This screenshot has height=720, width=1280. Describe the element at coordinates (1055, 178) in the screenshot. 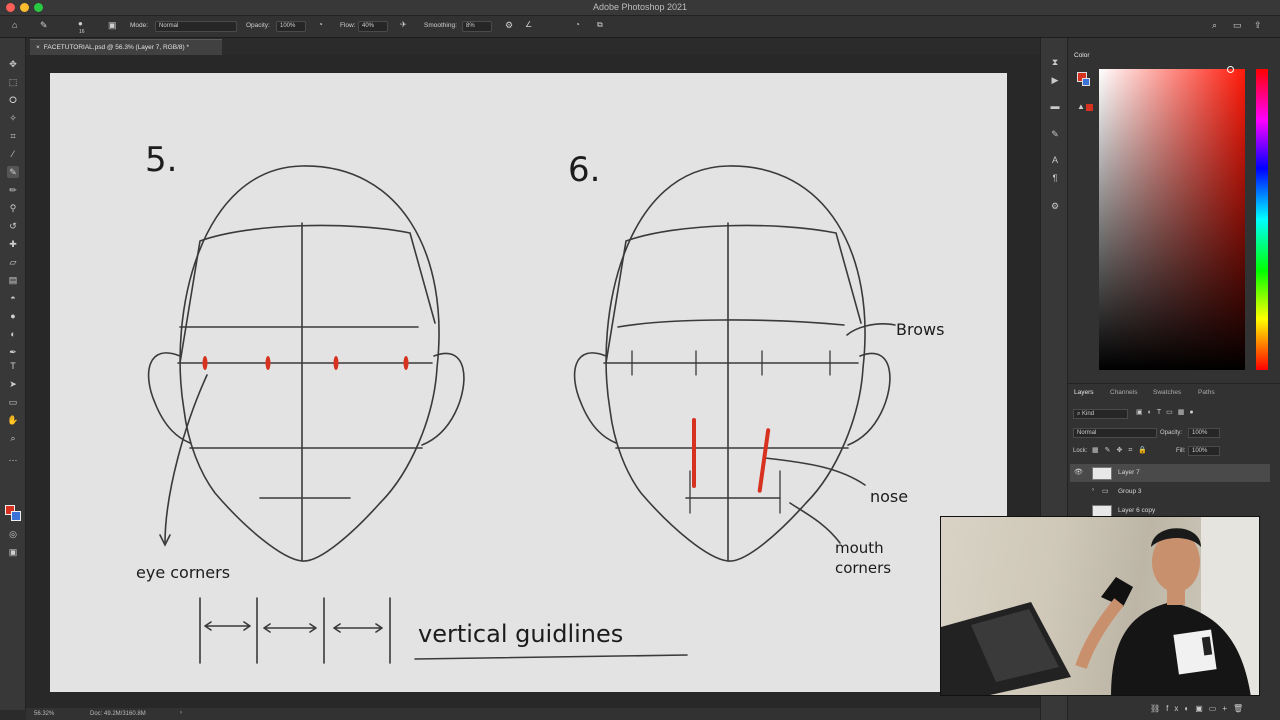

I see `paragraph-icon: ¶` at that location.